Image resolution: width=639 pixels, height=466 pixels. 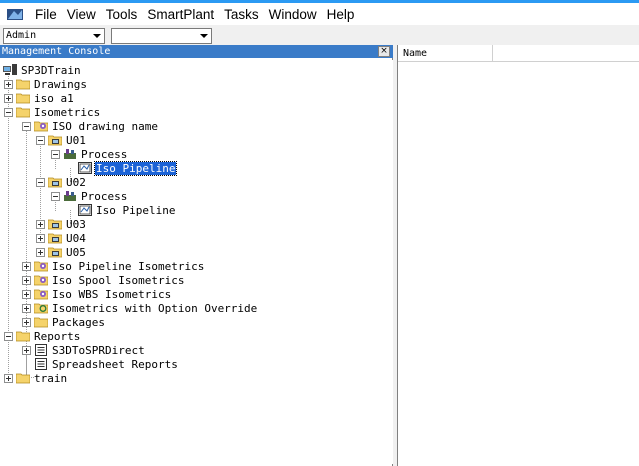 I want to click on tree-label: S3DToSPRDirect, so click(x=98, y=350).